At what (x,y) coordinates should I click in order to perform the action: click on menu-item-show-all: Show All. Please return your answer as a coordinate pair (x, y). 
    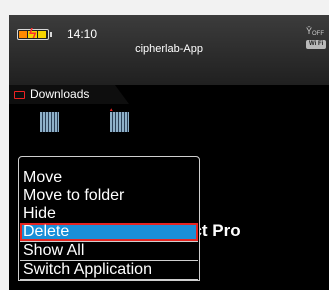
    Looking at the image, I should click on (109, 250).